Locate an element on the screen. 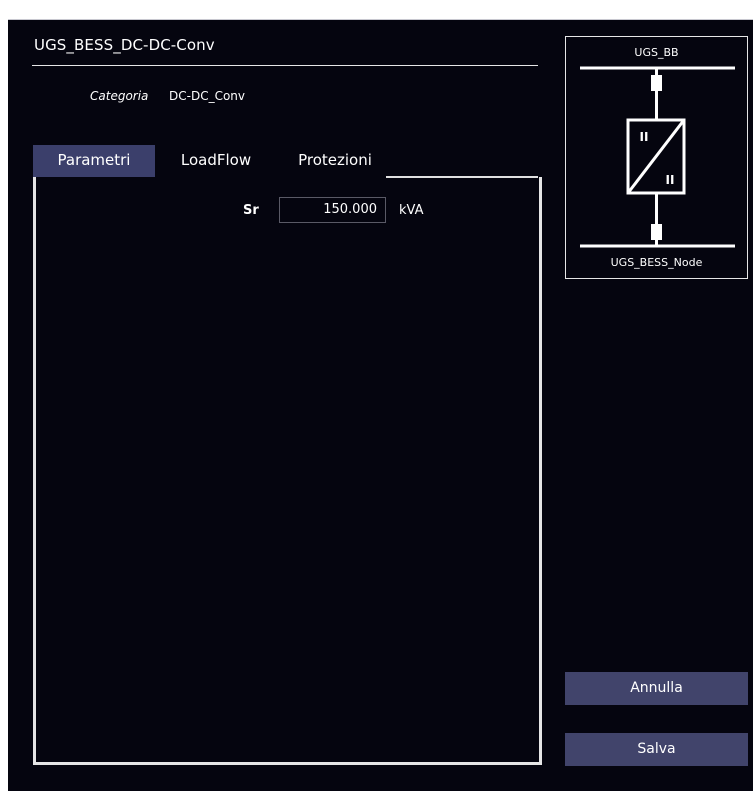  dc-dc-converter-icon: II II is located at coordinates (656, 156).